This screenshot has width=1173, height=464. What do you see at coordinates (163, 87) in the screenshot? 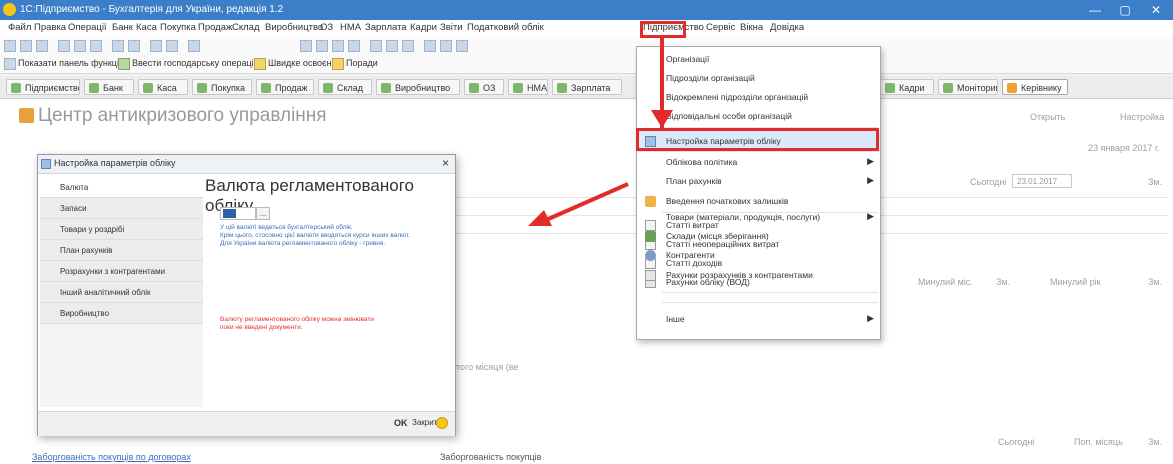
I see `tab-cash: Каса` at bounding box center [163, 87].